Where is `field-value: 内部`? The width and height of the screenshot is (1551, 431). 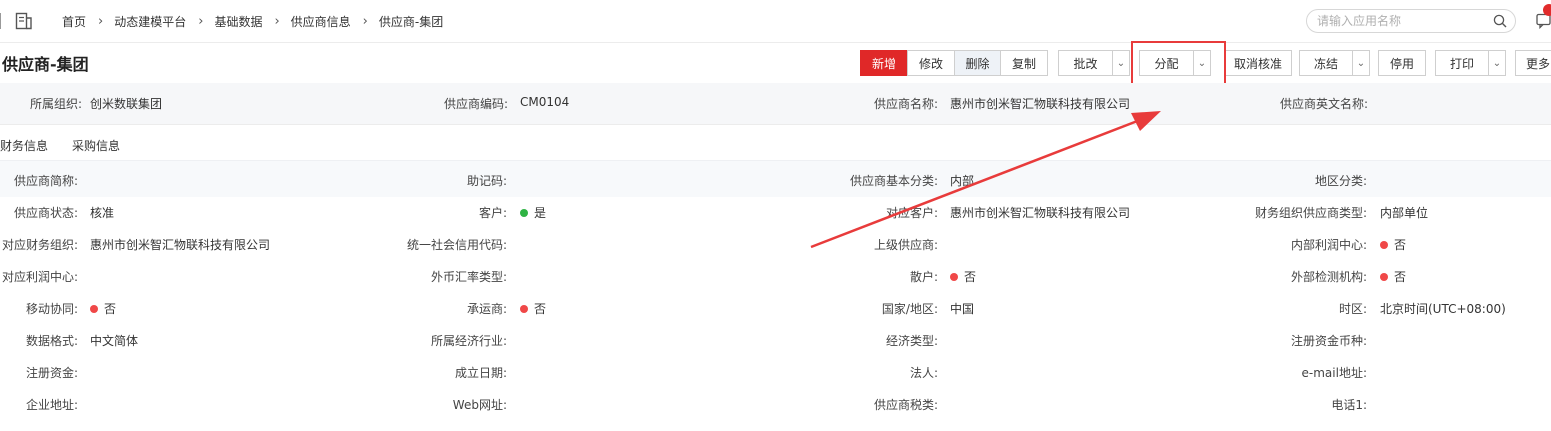
field-value: 内部 is located at coordinates (962, 181).